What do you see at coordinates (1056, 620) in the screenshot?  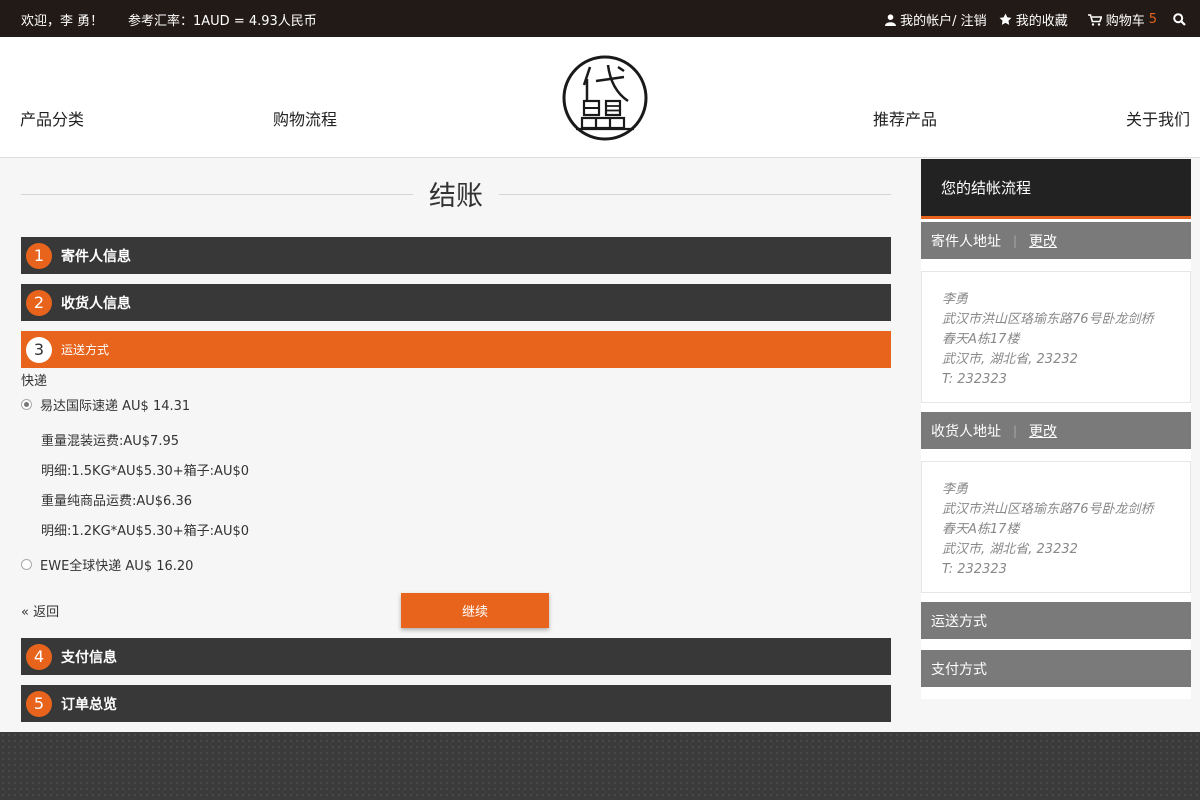 I see `sidebar-shipping-section: 运送方式` at bounding box center [1056, 620].